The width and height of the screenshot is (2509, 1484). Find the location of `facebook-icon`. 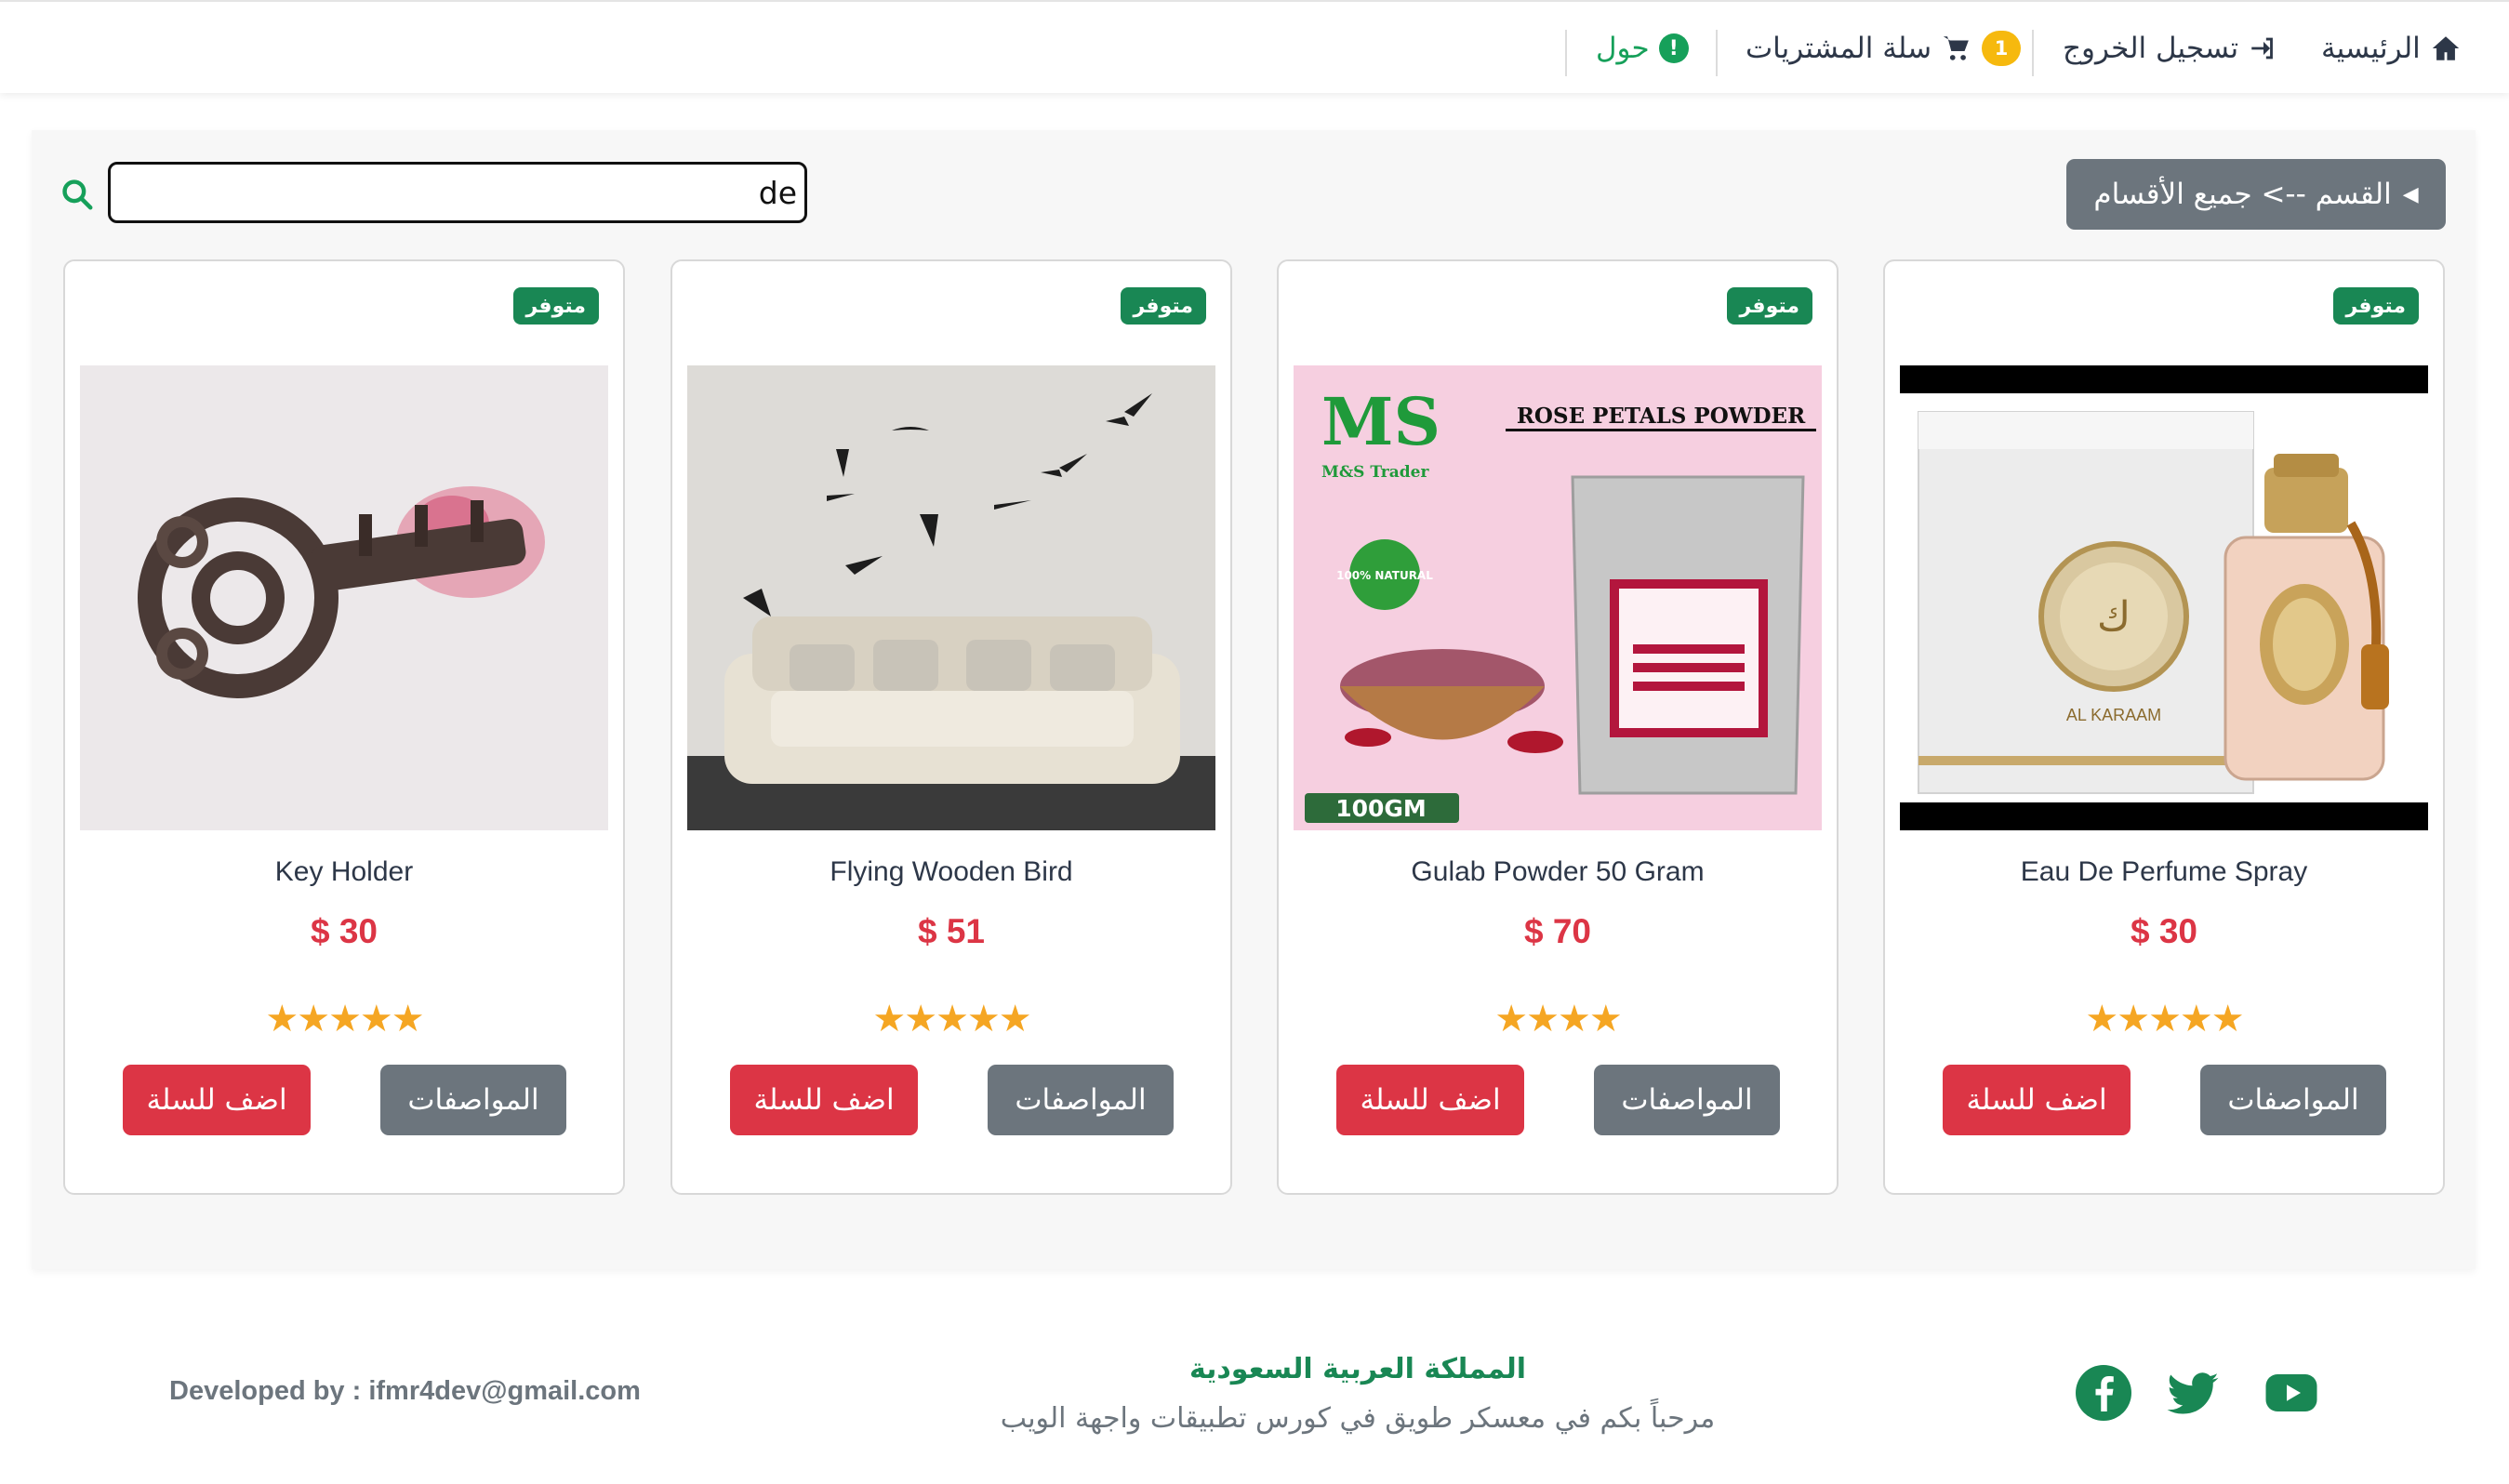

facebook-icon is located at coordinates (2103, 1393).